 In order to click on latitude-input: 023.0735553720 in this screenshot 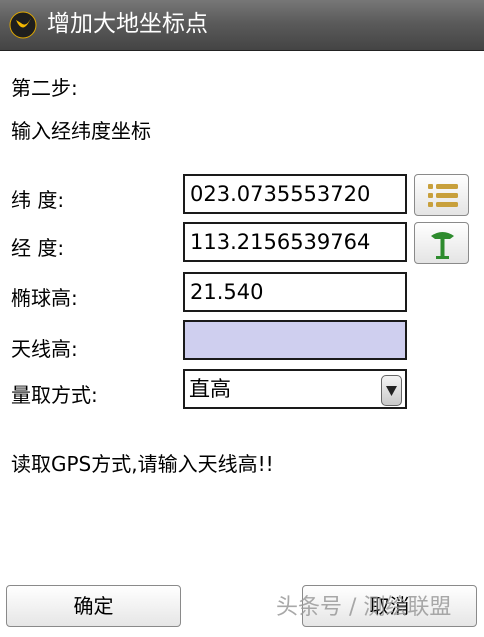, I will do `click(295, 194)`.